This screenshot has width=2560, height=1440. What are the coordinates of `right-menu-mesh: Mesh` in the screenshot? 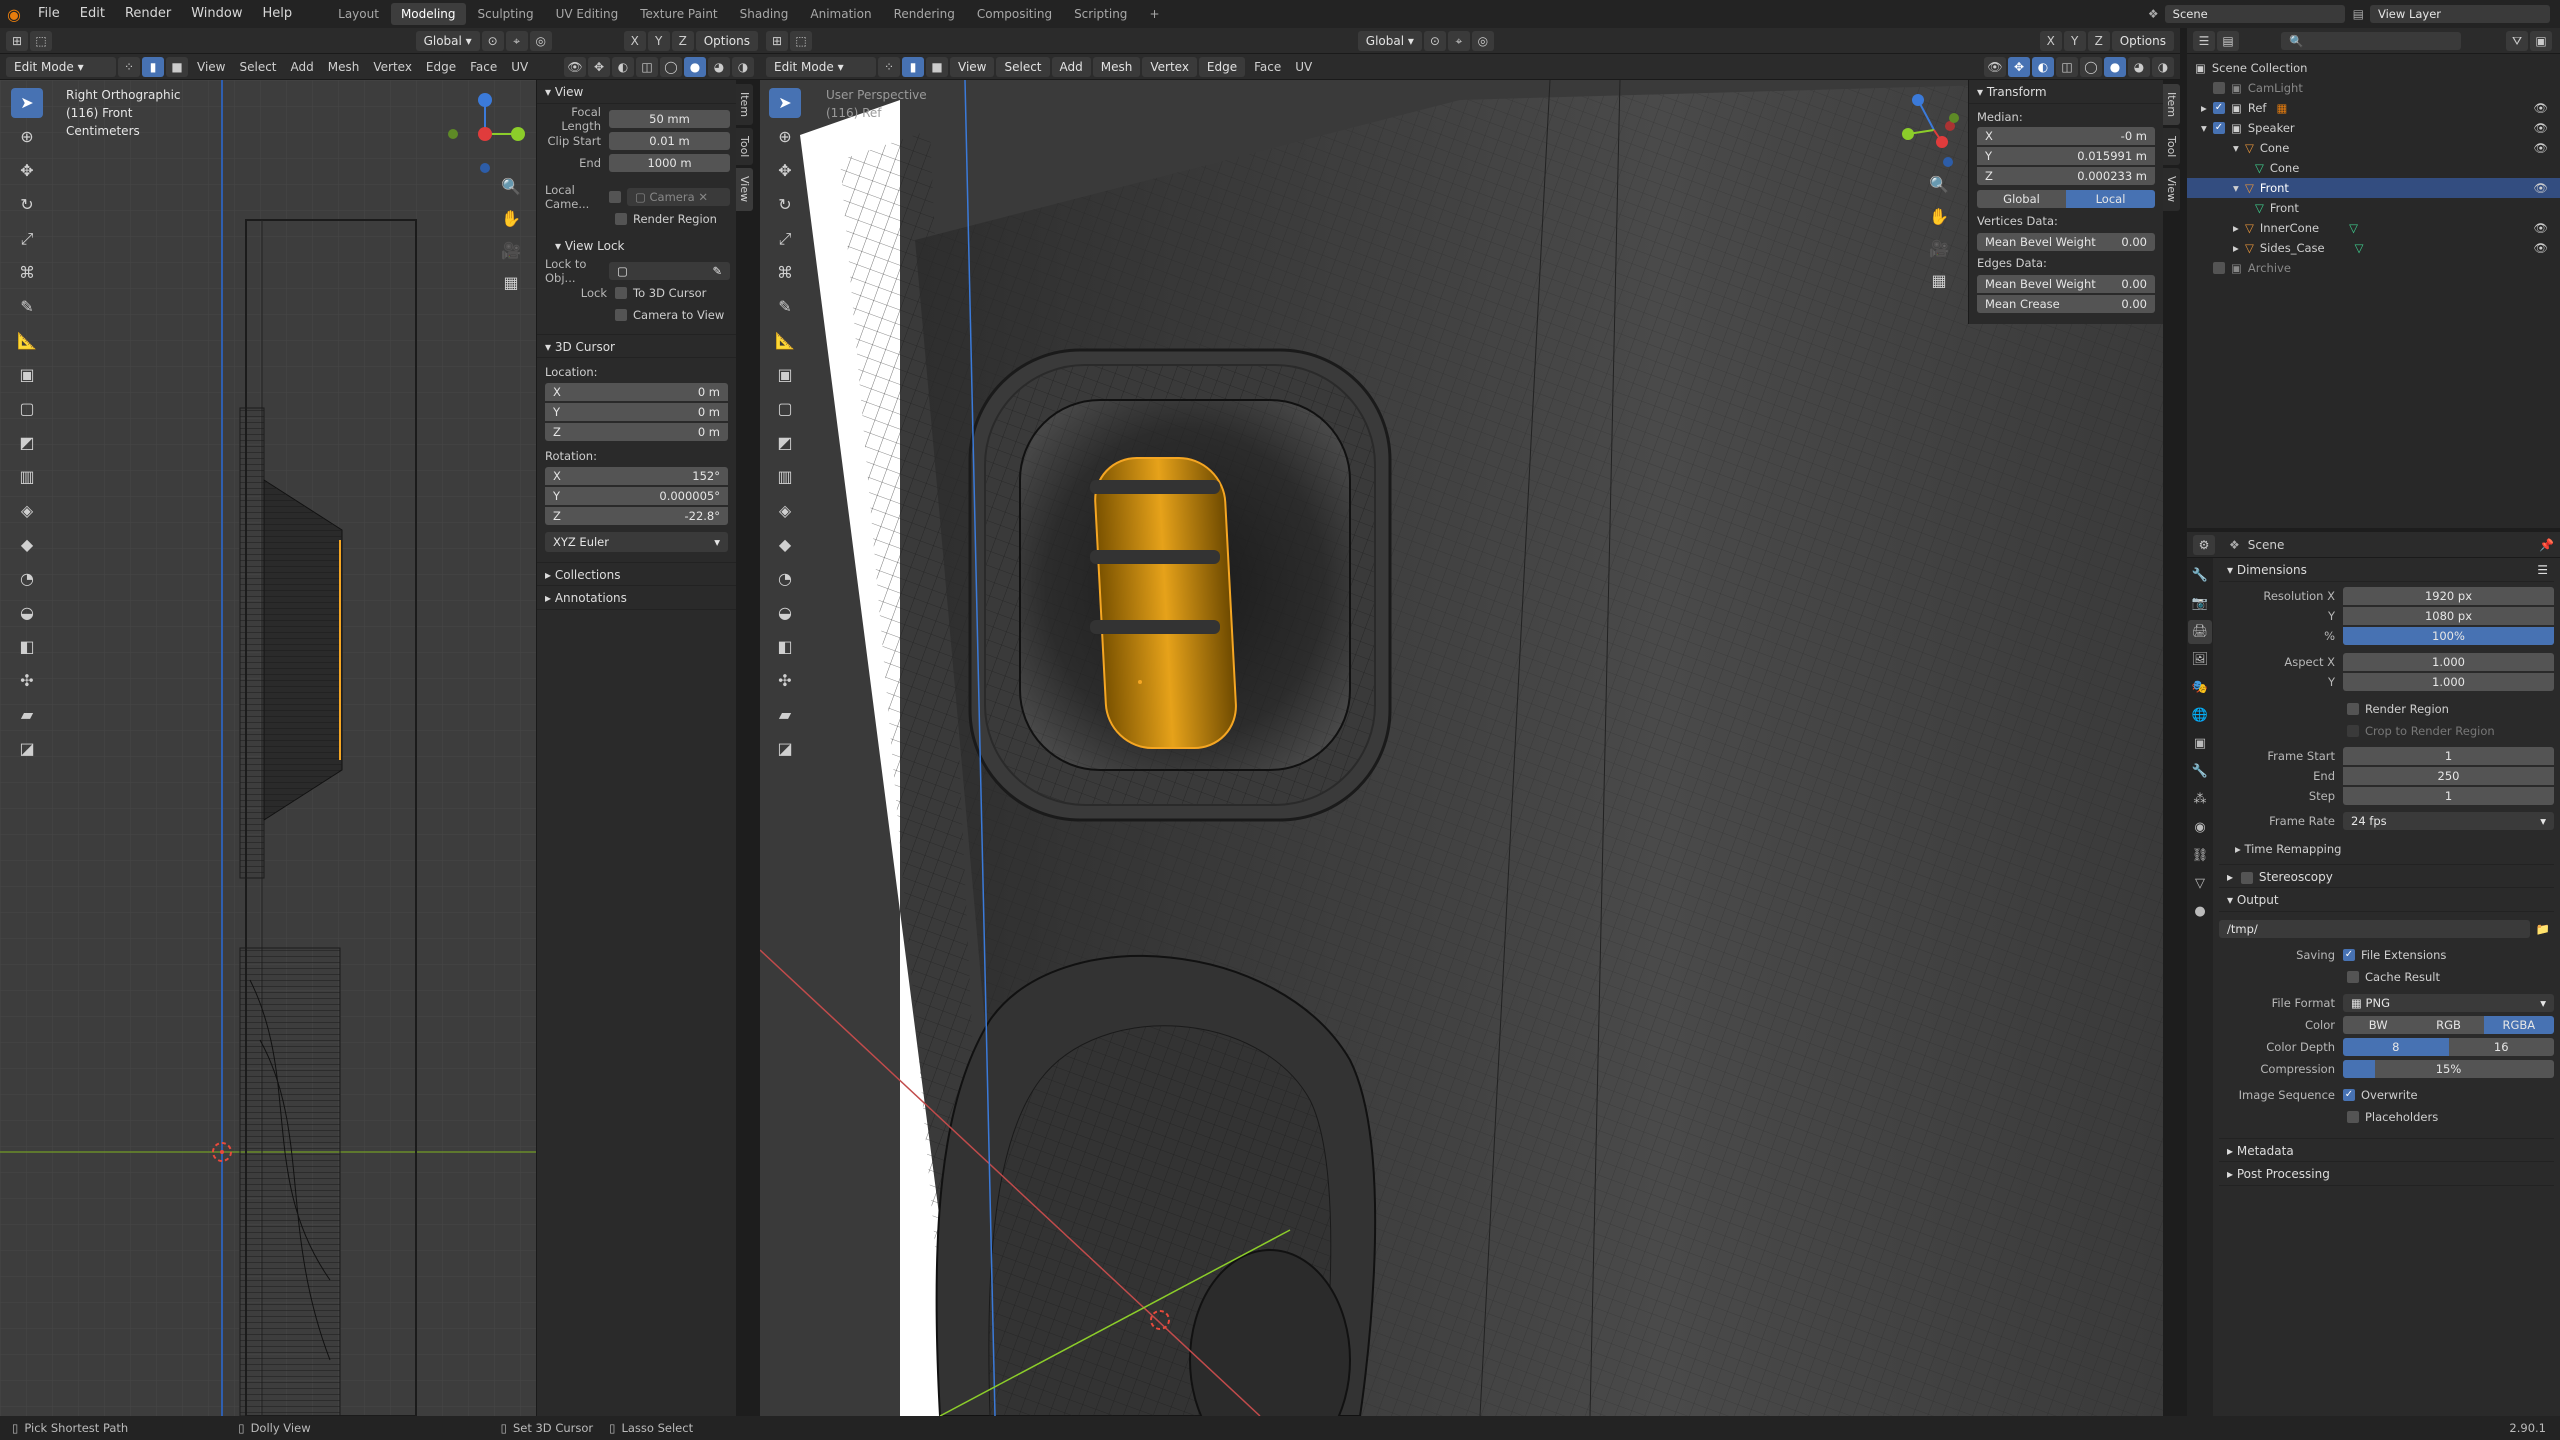 It's located at (1116, 66).